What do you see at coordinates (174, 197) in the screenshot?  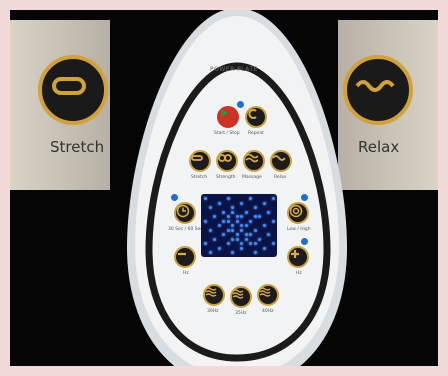 I see `timer-indicator-light` at bounding box center [174, 197].